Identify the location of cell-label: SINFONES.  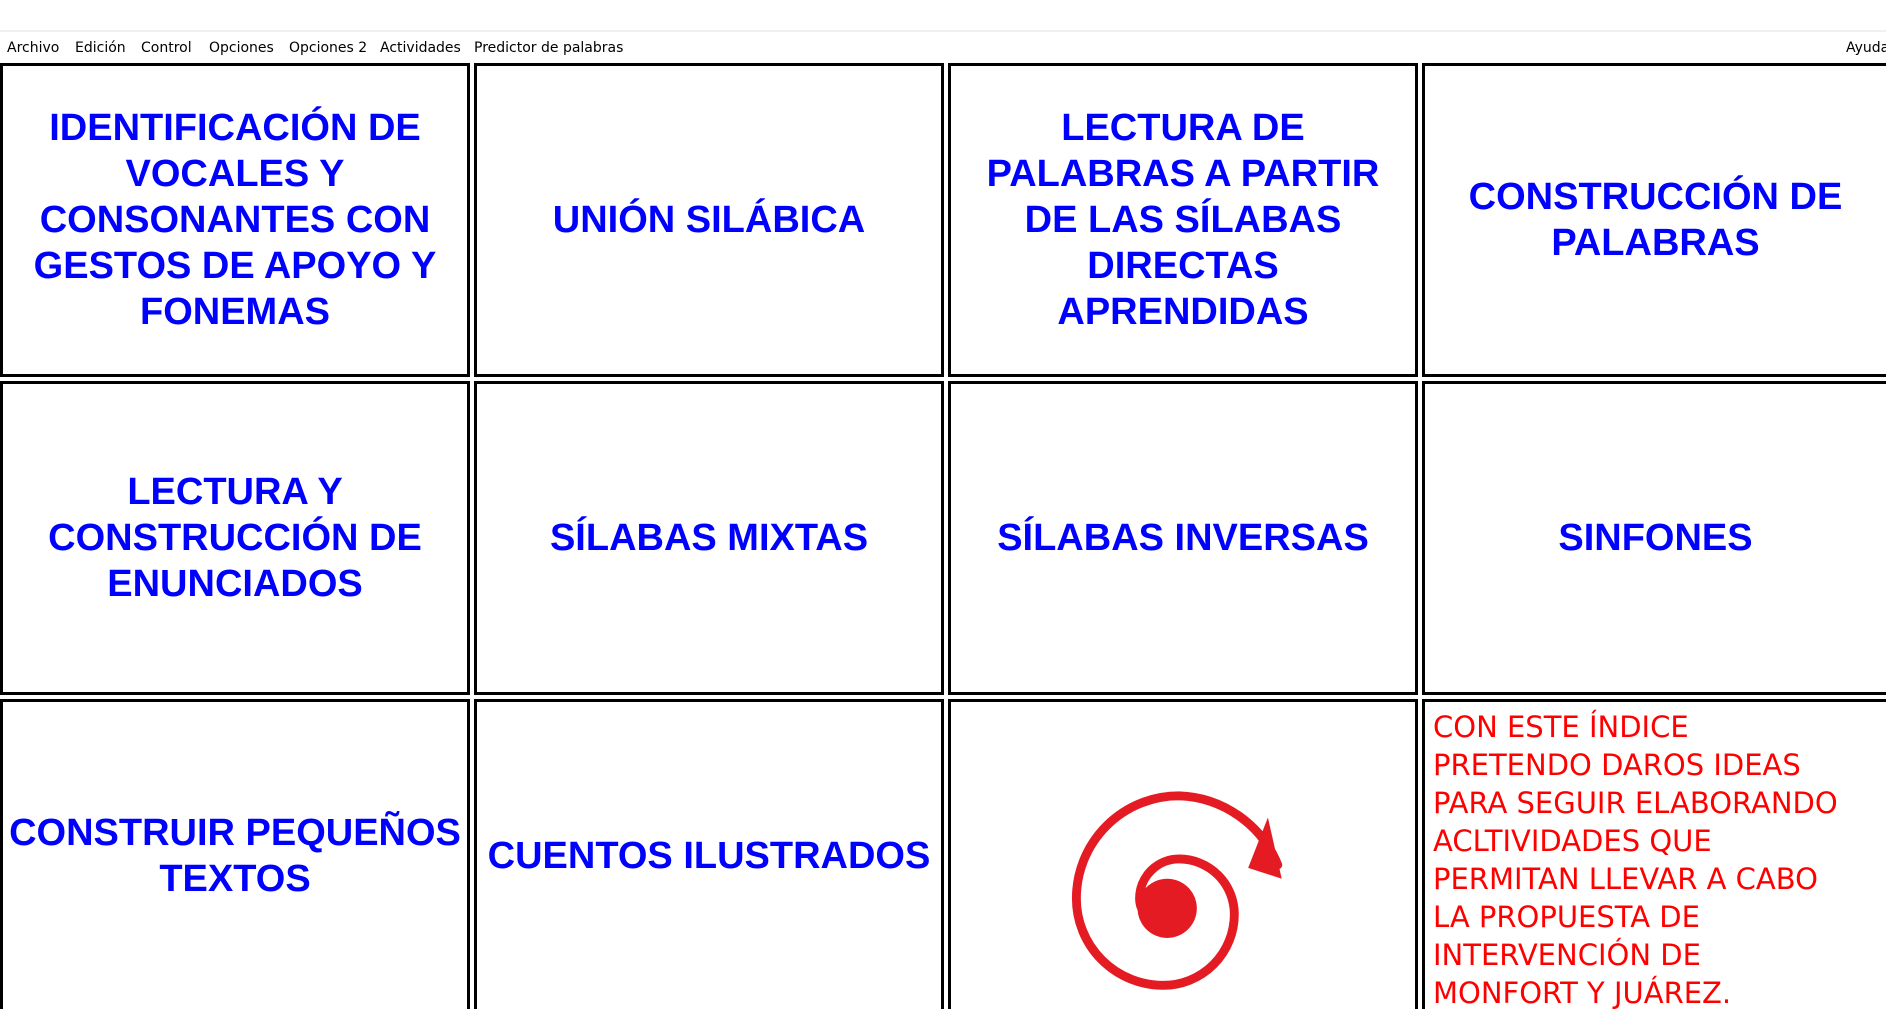
(1655, 538).